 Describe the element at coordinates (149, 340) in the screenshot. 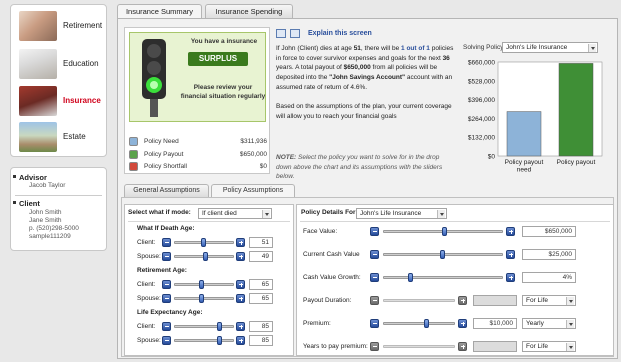

I see `life-spouse-label: Spouse:` at that location.